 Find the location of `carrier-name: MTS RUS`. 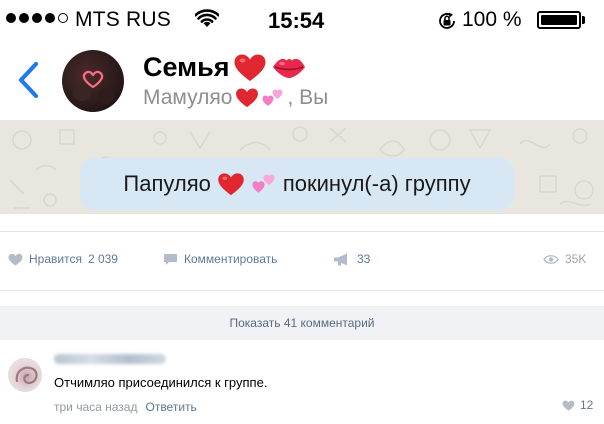

carrier-name: MTS RUS is located at coordinates (123, 19).